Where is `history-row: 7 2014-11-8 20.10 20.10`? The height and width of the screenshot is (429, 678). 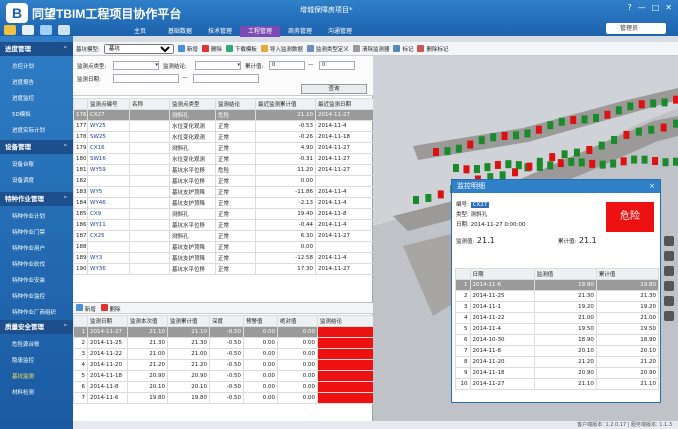 history-row: 7 2014-11-8 20.10 20.10 is located at coordinates (557, 351).